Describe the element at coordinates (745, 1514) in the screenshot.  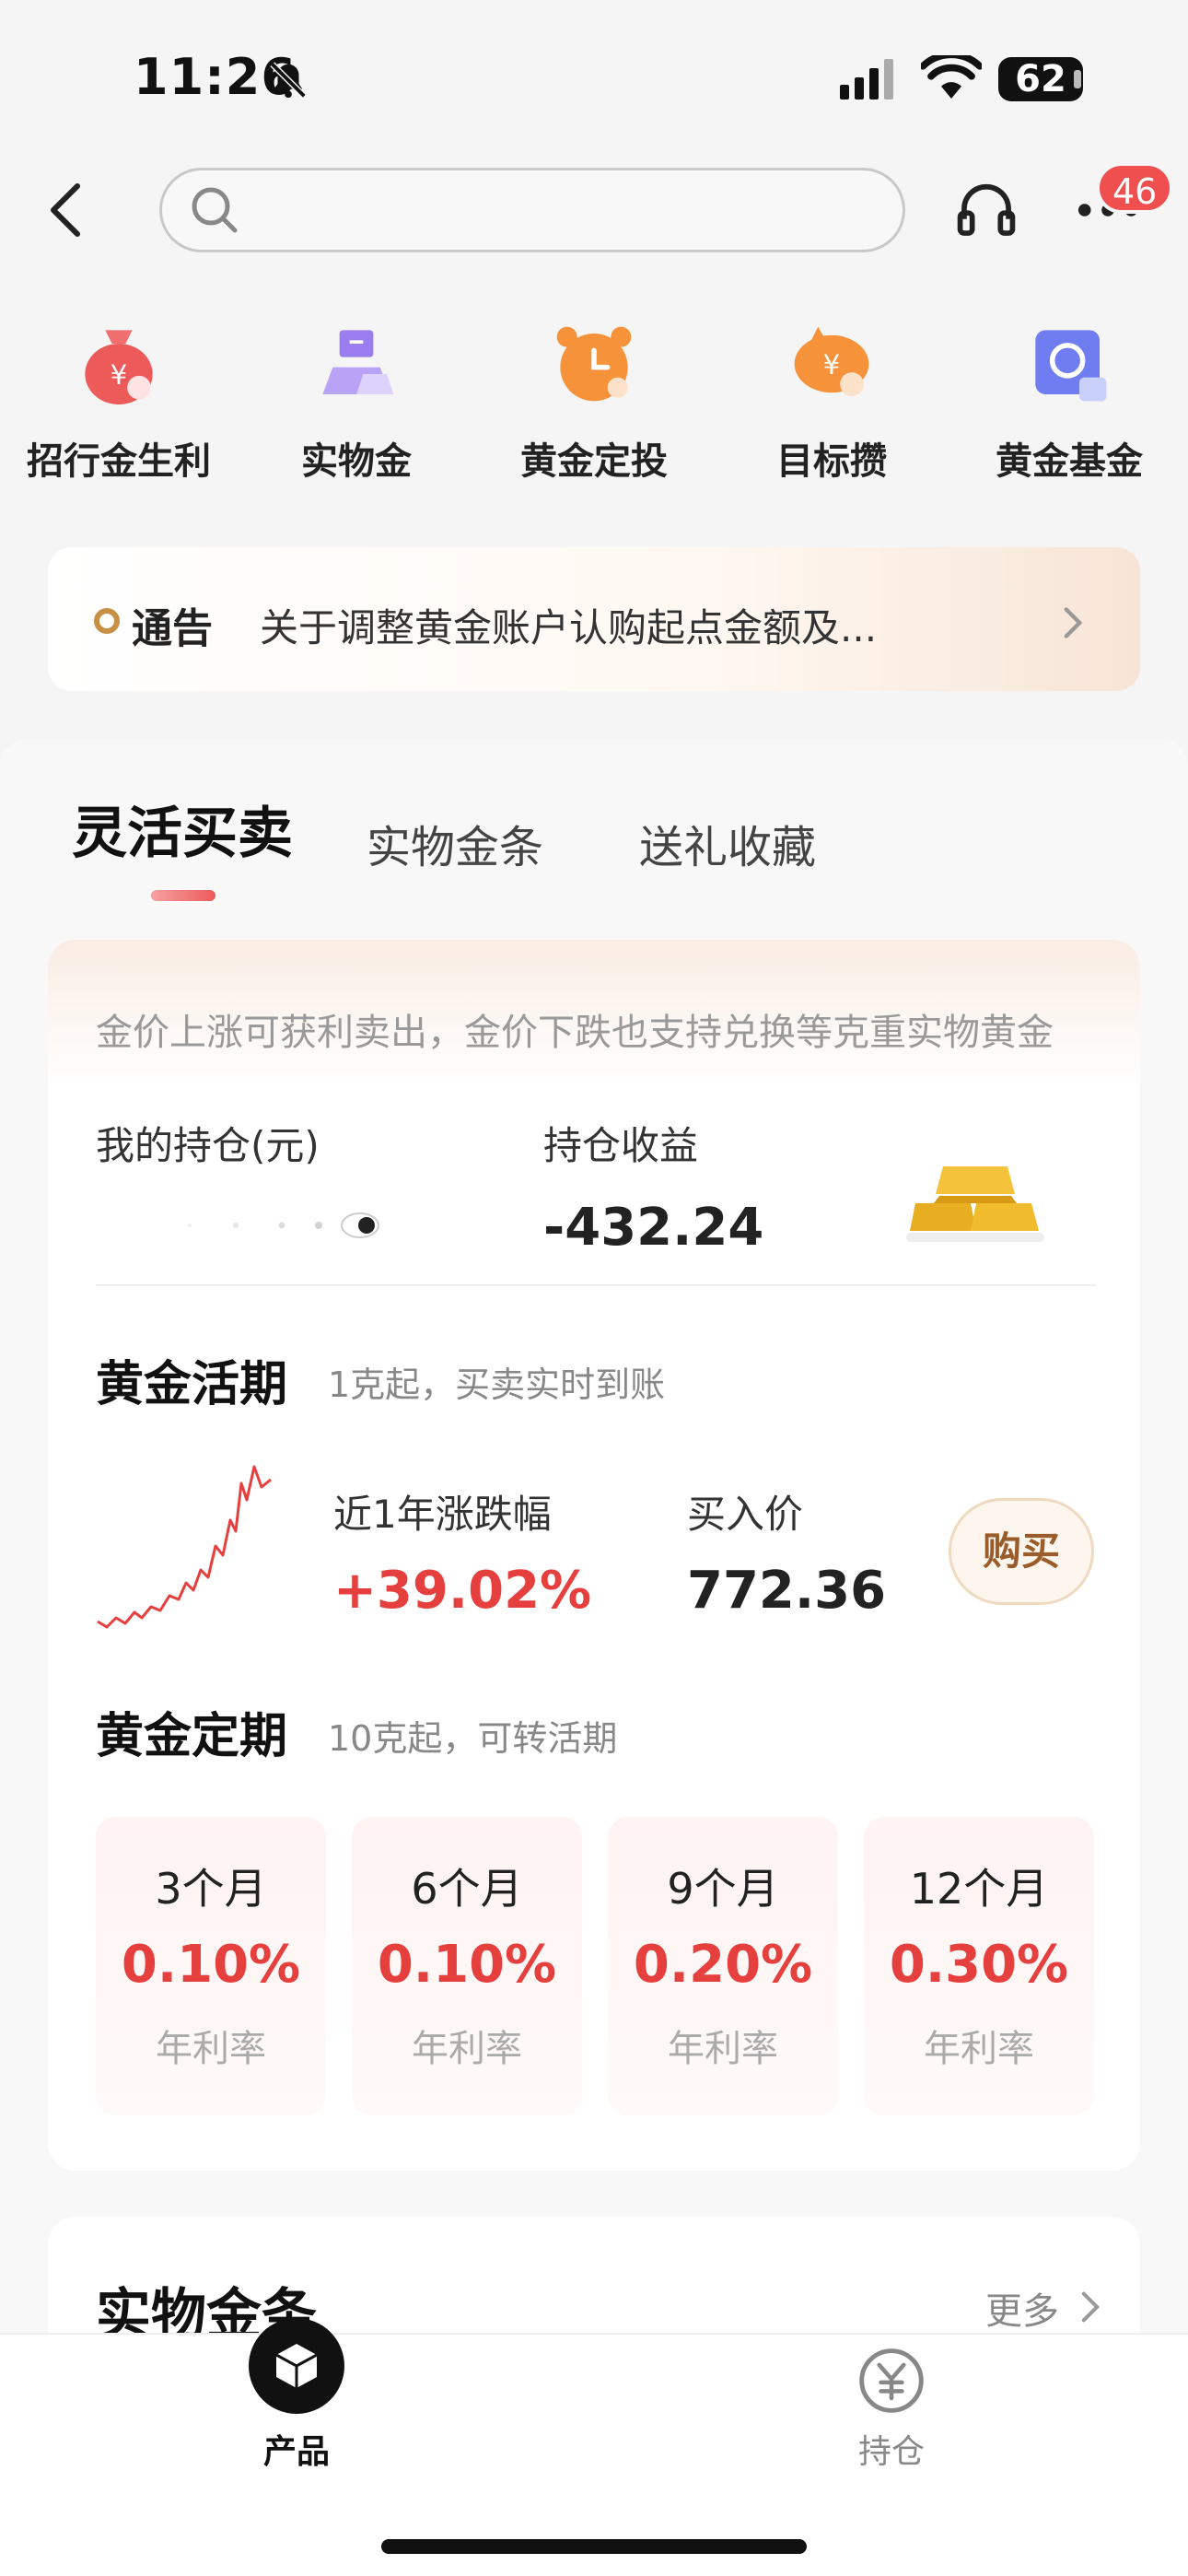
I see `price-label: 买入价` at that location.